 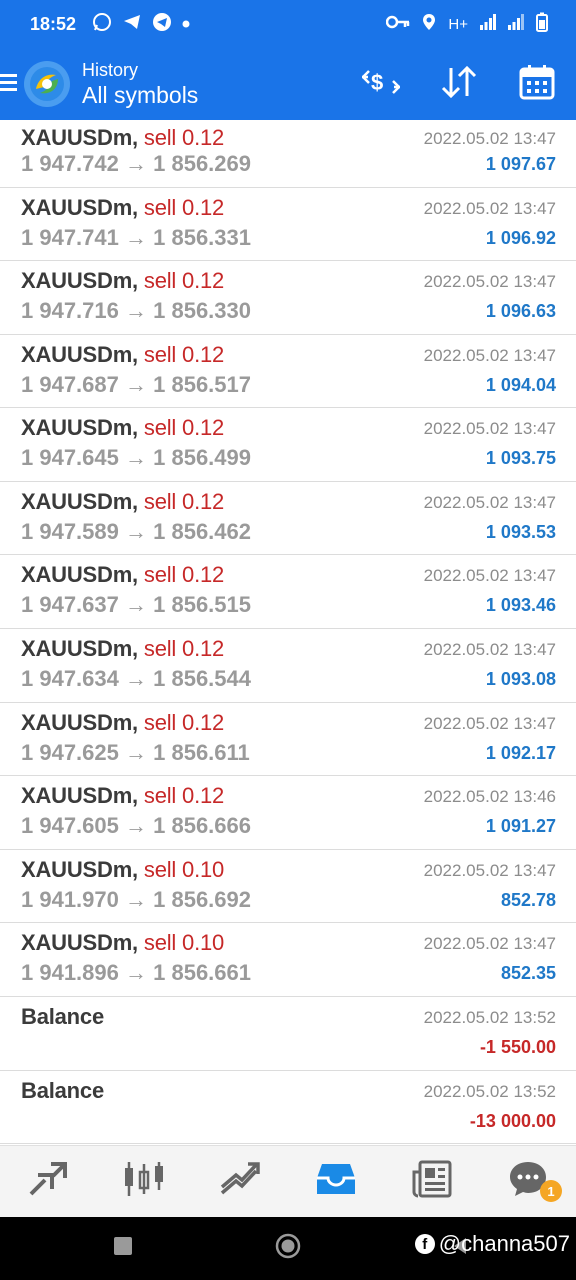 I want to click on tab-chart, so click(x=144, y=1181).